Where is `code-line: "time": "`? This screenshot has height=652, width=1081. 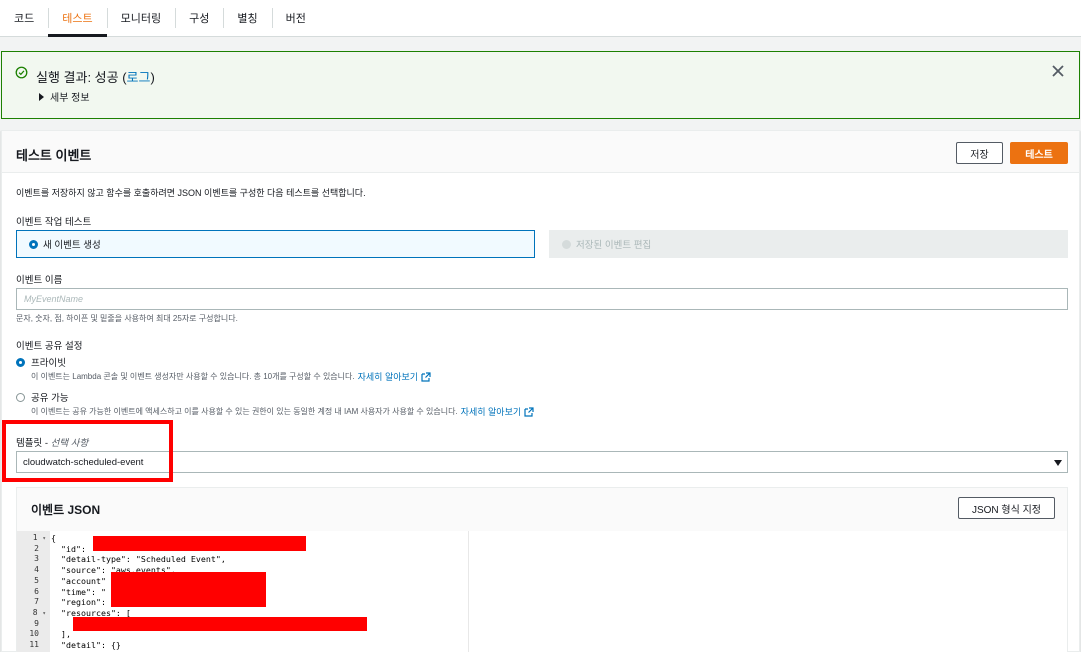
code-line: "time": " is located at coordinates (78, 591).